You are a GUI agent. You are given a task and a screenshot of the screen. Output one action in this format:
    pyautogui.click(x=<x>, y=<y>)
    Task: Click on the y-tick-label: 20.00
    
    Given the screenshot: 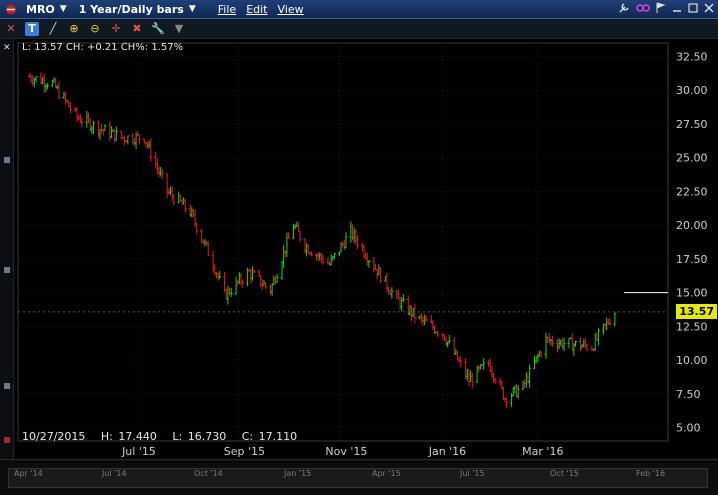 What is the action you would take?
    pyautogui.click(x=692, y=225)
    